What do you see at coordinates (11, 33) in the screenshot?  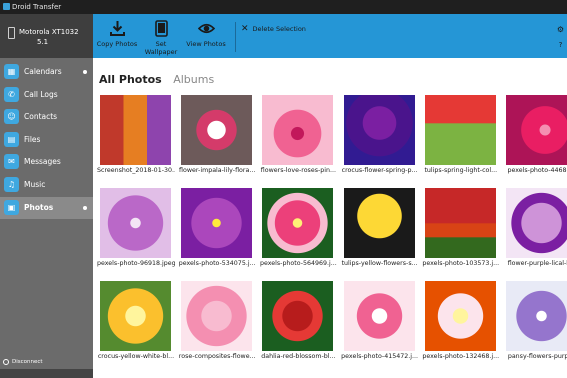 I see `phone-icon` at bounding box center [11, 33].